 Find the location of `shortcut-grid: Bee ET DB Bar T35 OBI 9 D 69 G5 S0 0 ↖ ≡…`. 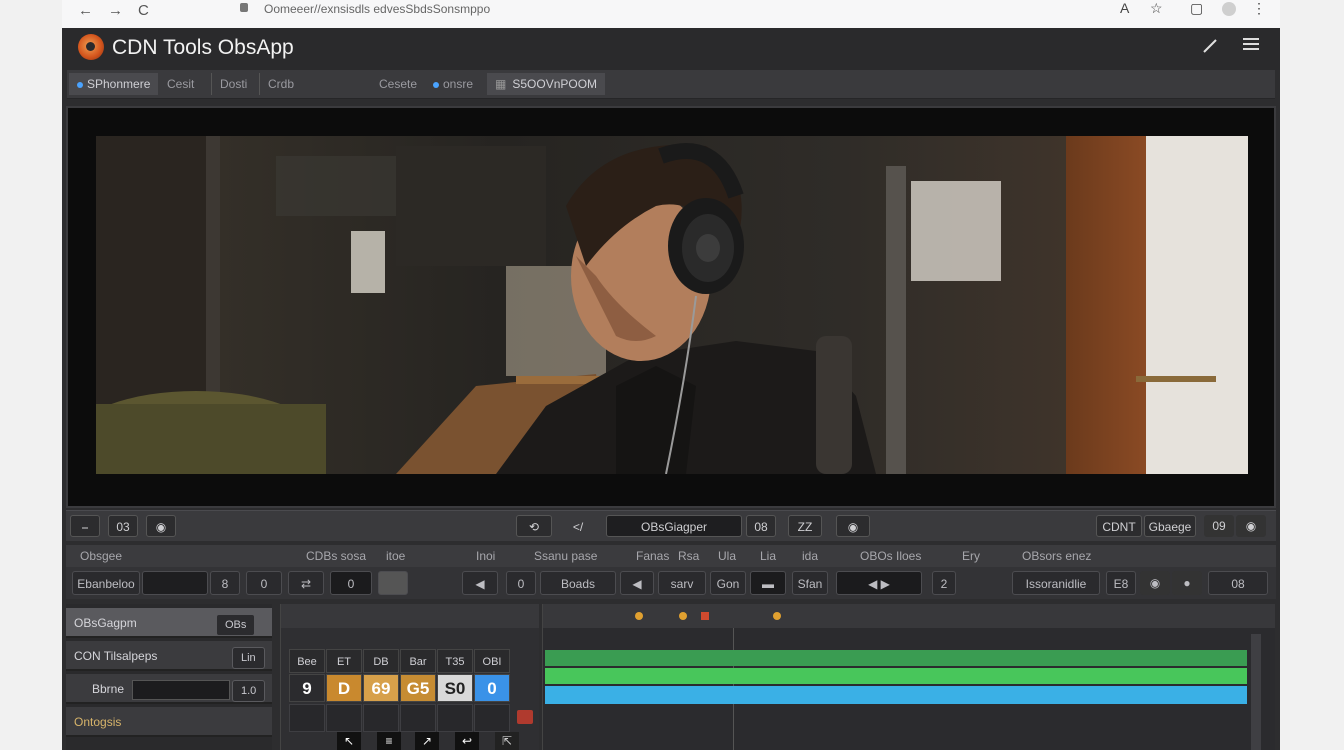

shortcut-grid: Bee ET DB Bar T35 OBI 9 D 69 G5 S0 0 ↖ ≡… is located at coordinates (409, 677).